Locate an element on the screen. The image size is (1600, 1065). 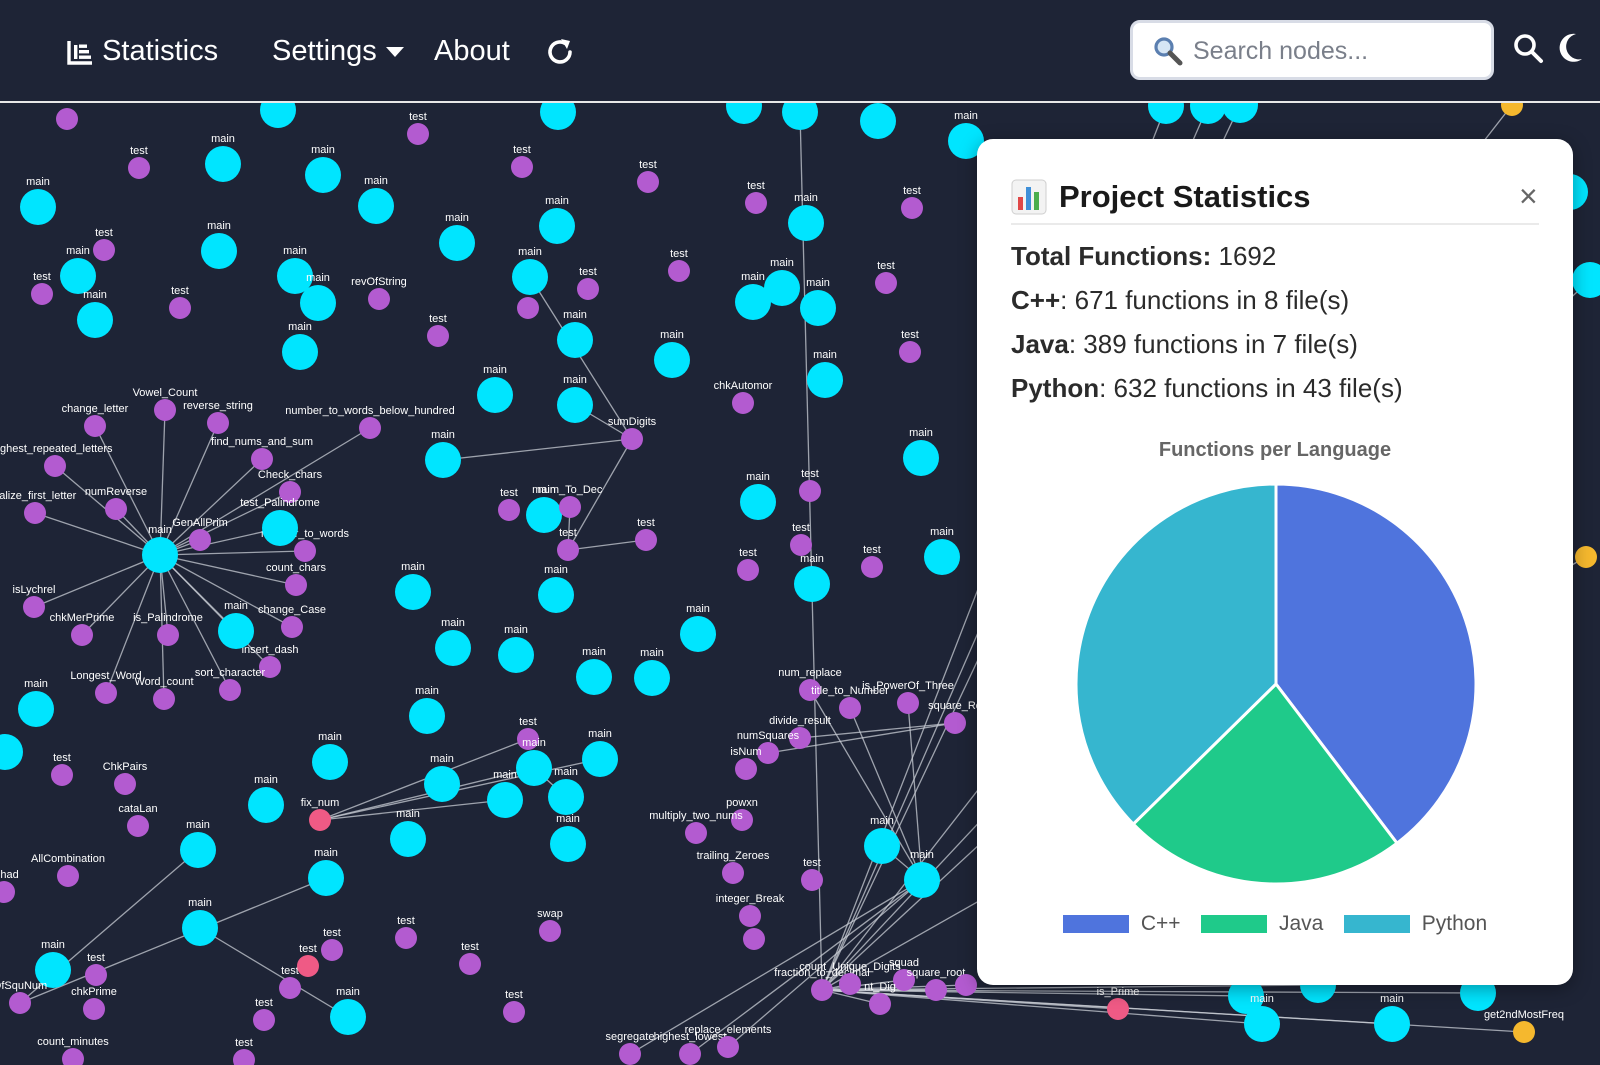
nav-settings-dropdown: Settings is located at coordinates (338, 51).